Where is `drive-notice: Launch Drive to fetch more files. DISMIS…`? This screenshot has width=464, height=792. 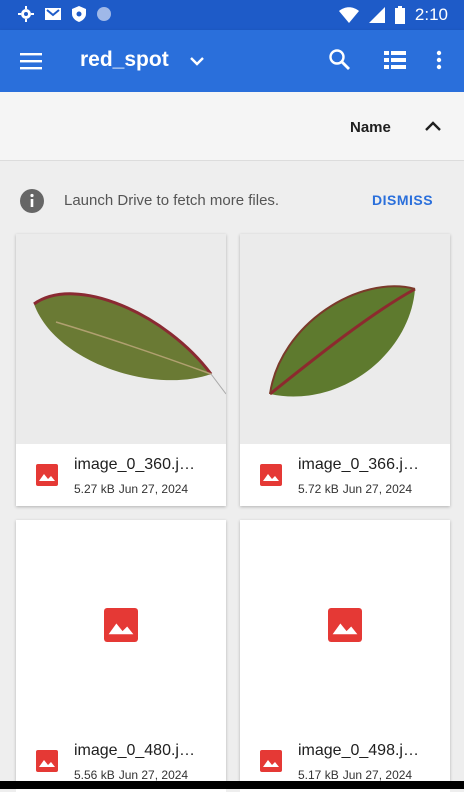 drive-notice: Launch Drive to fetch more files. DISMIS… is located at coordinates (232, 191).